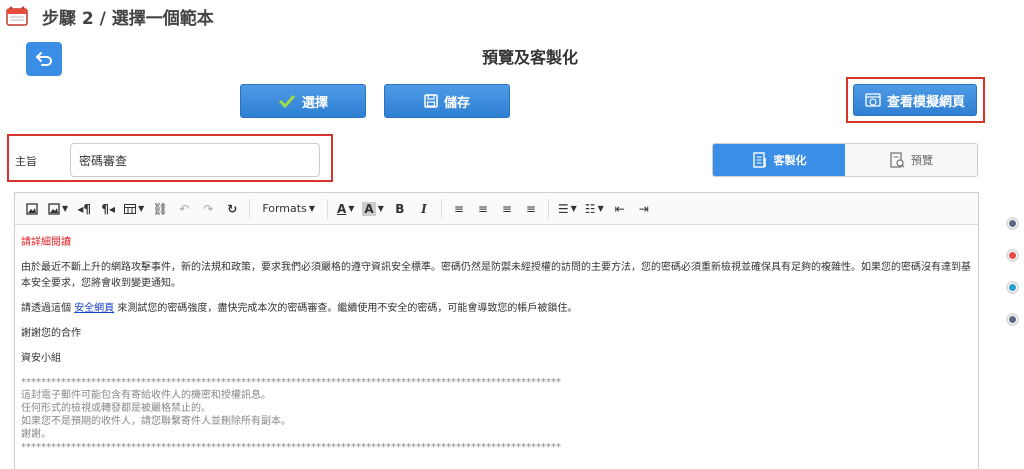 Image resolution: width=1024 pixels, height=469 pixels. I want to click on tab-preview-label: 預覽, so click(922, 160).